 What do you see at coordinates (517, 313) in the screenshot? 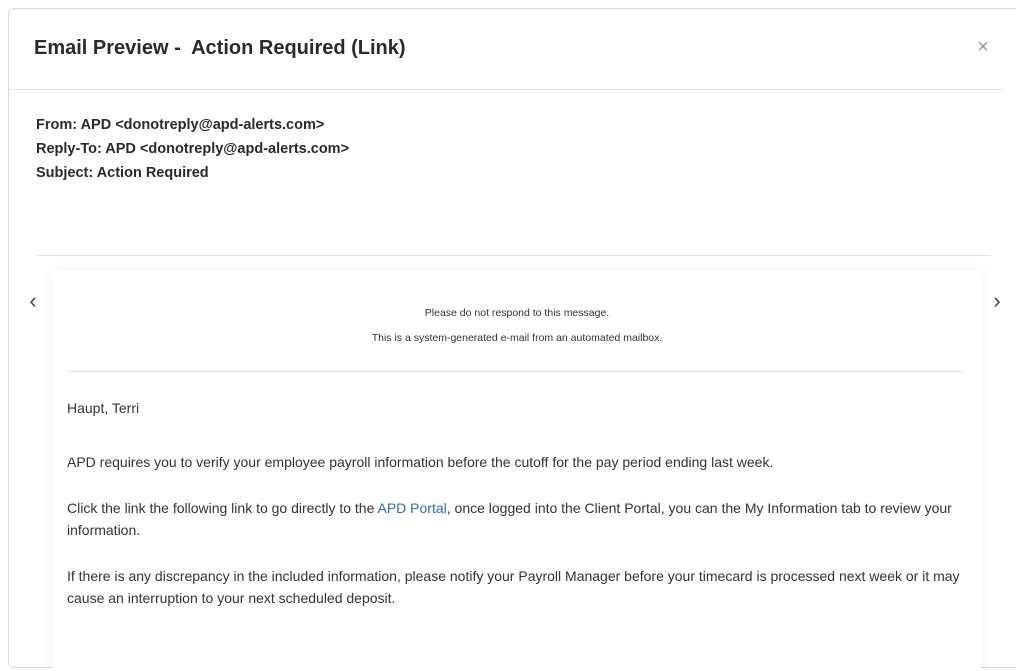
I see `no-reply-notice: Please do not respond to this message.` at bounding box center [517, 313].